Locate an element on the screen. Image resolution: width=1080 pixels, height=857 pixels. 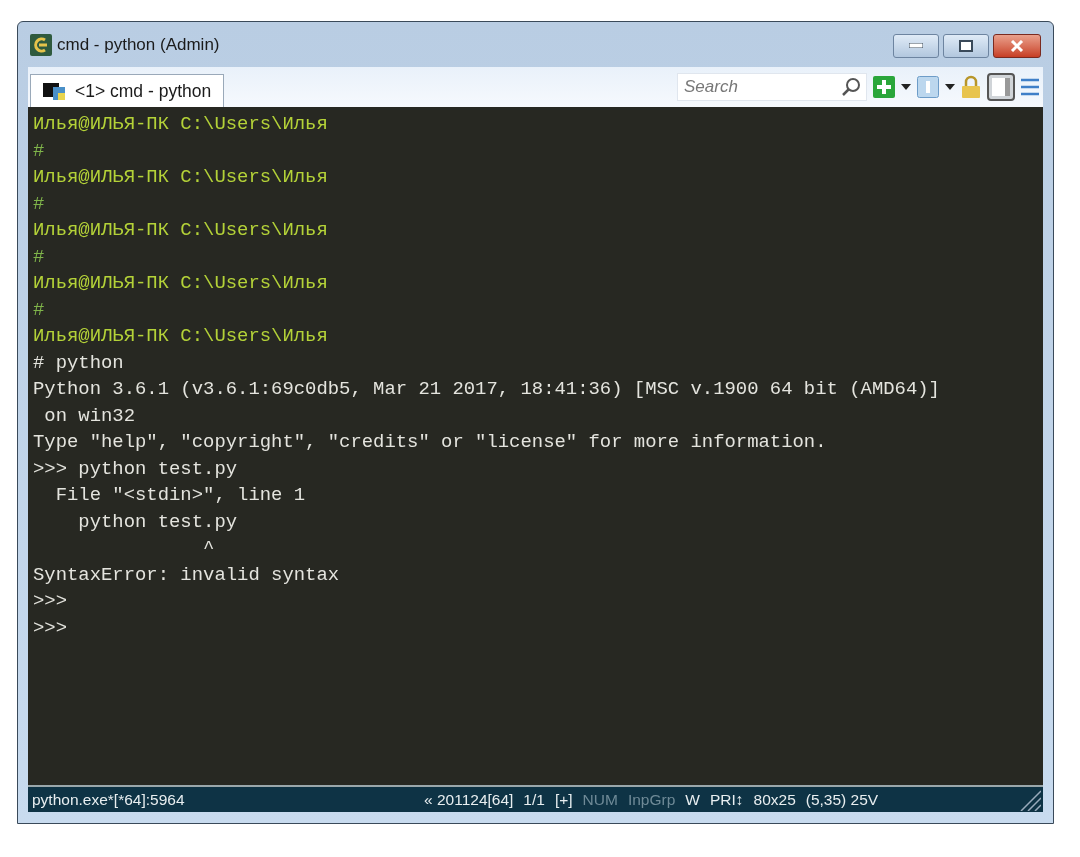
console-line: python test.py is located at coordinates (157, 522).